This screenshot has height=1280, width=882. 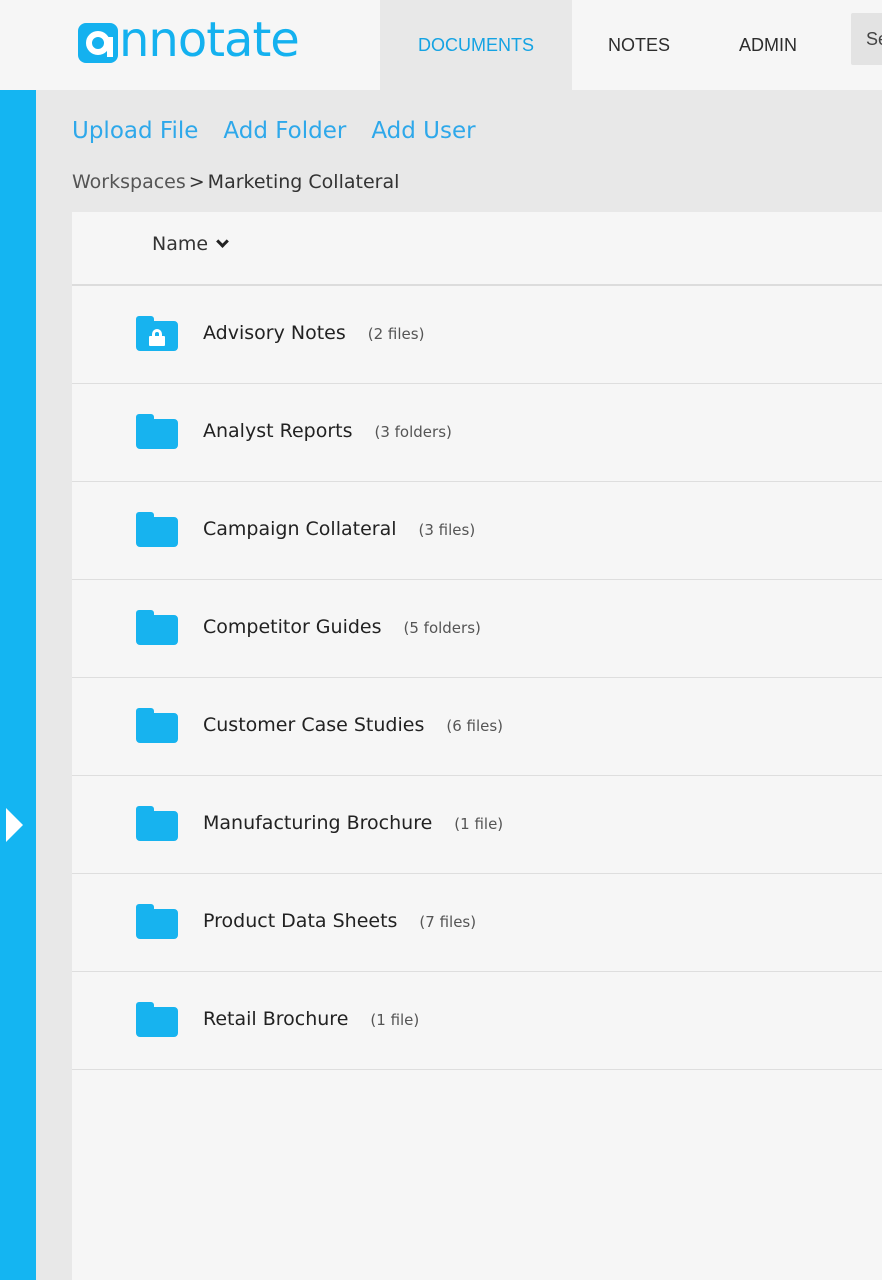 What do you see at coordinates (477, 1021) in the screenshot?
I see `folder-row: Retail Brochure (1 file)` at bounding box center [477, 1021].